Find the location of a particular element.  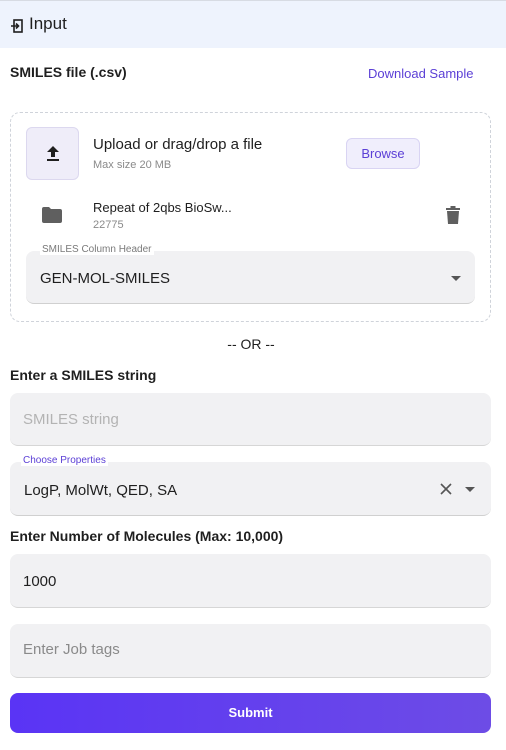

smiles-string-placeholder: SMILES string is located at coordinates (71, 419).